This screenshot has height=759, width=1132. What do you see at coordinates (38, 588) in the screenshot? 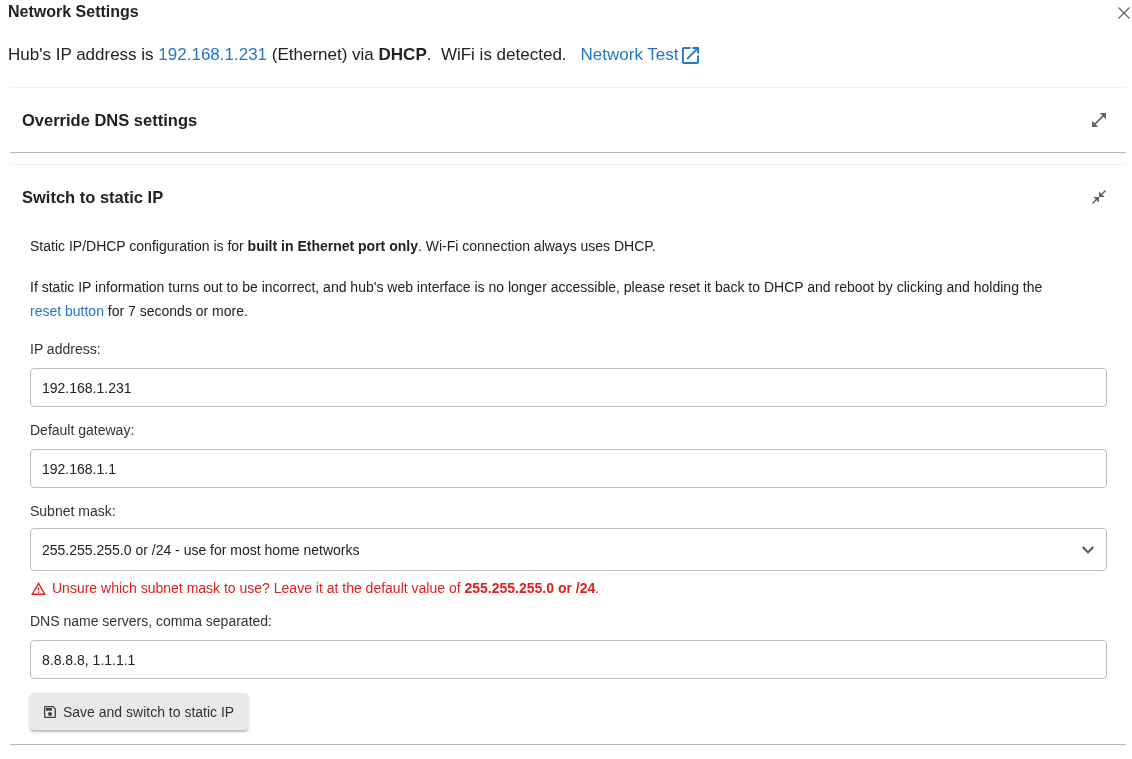
I see `warning-icon` at bounding box center [38, 588].